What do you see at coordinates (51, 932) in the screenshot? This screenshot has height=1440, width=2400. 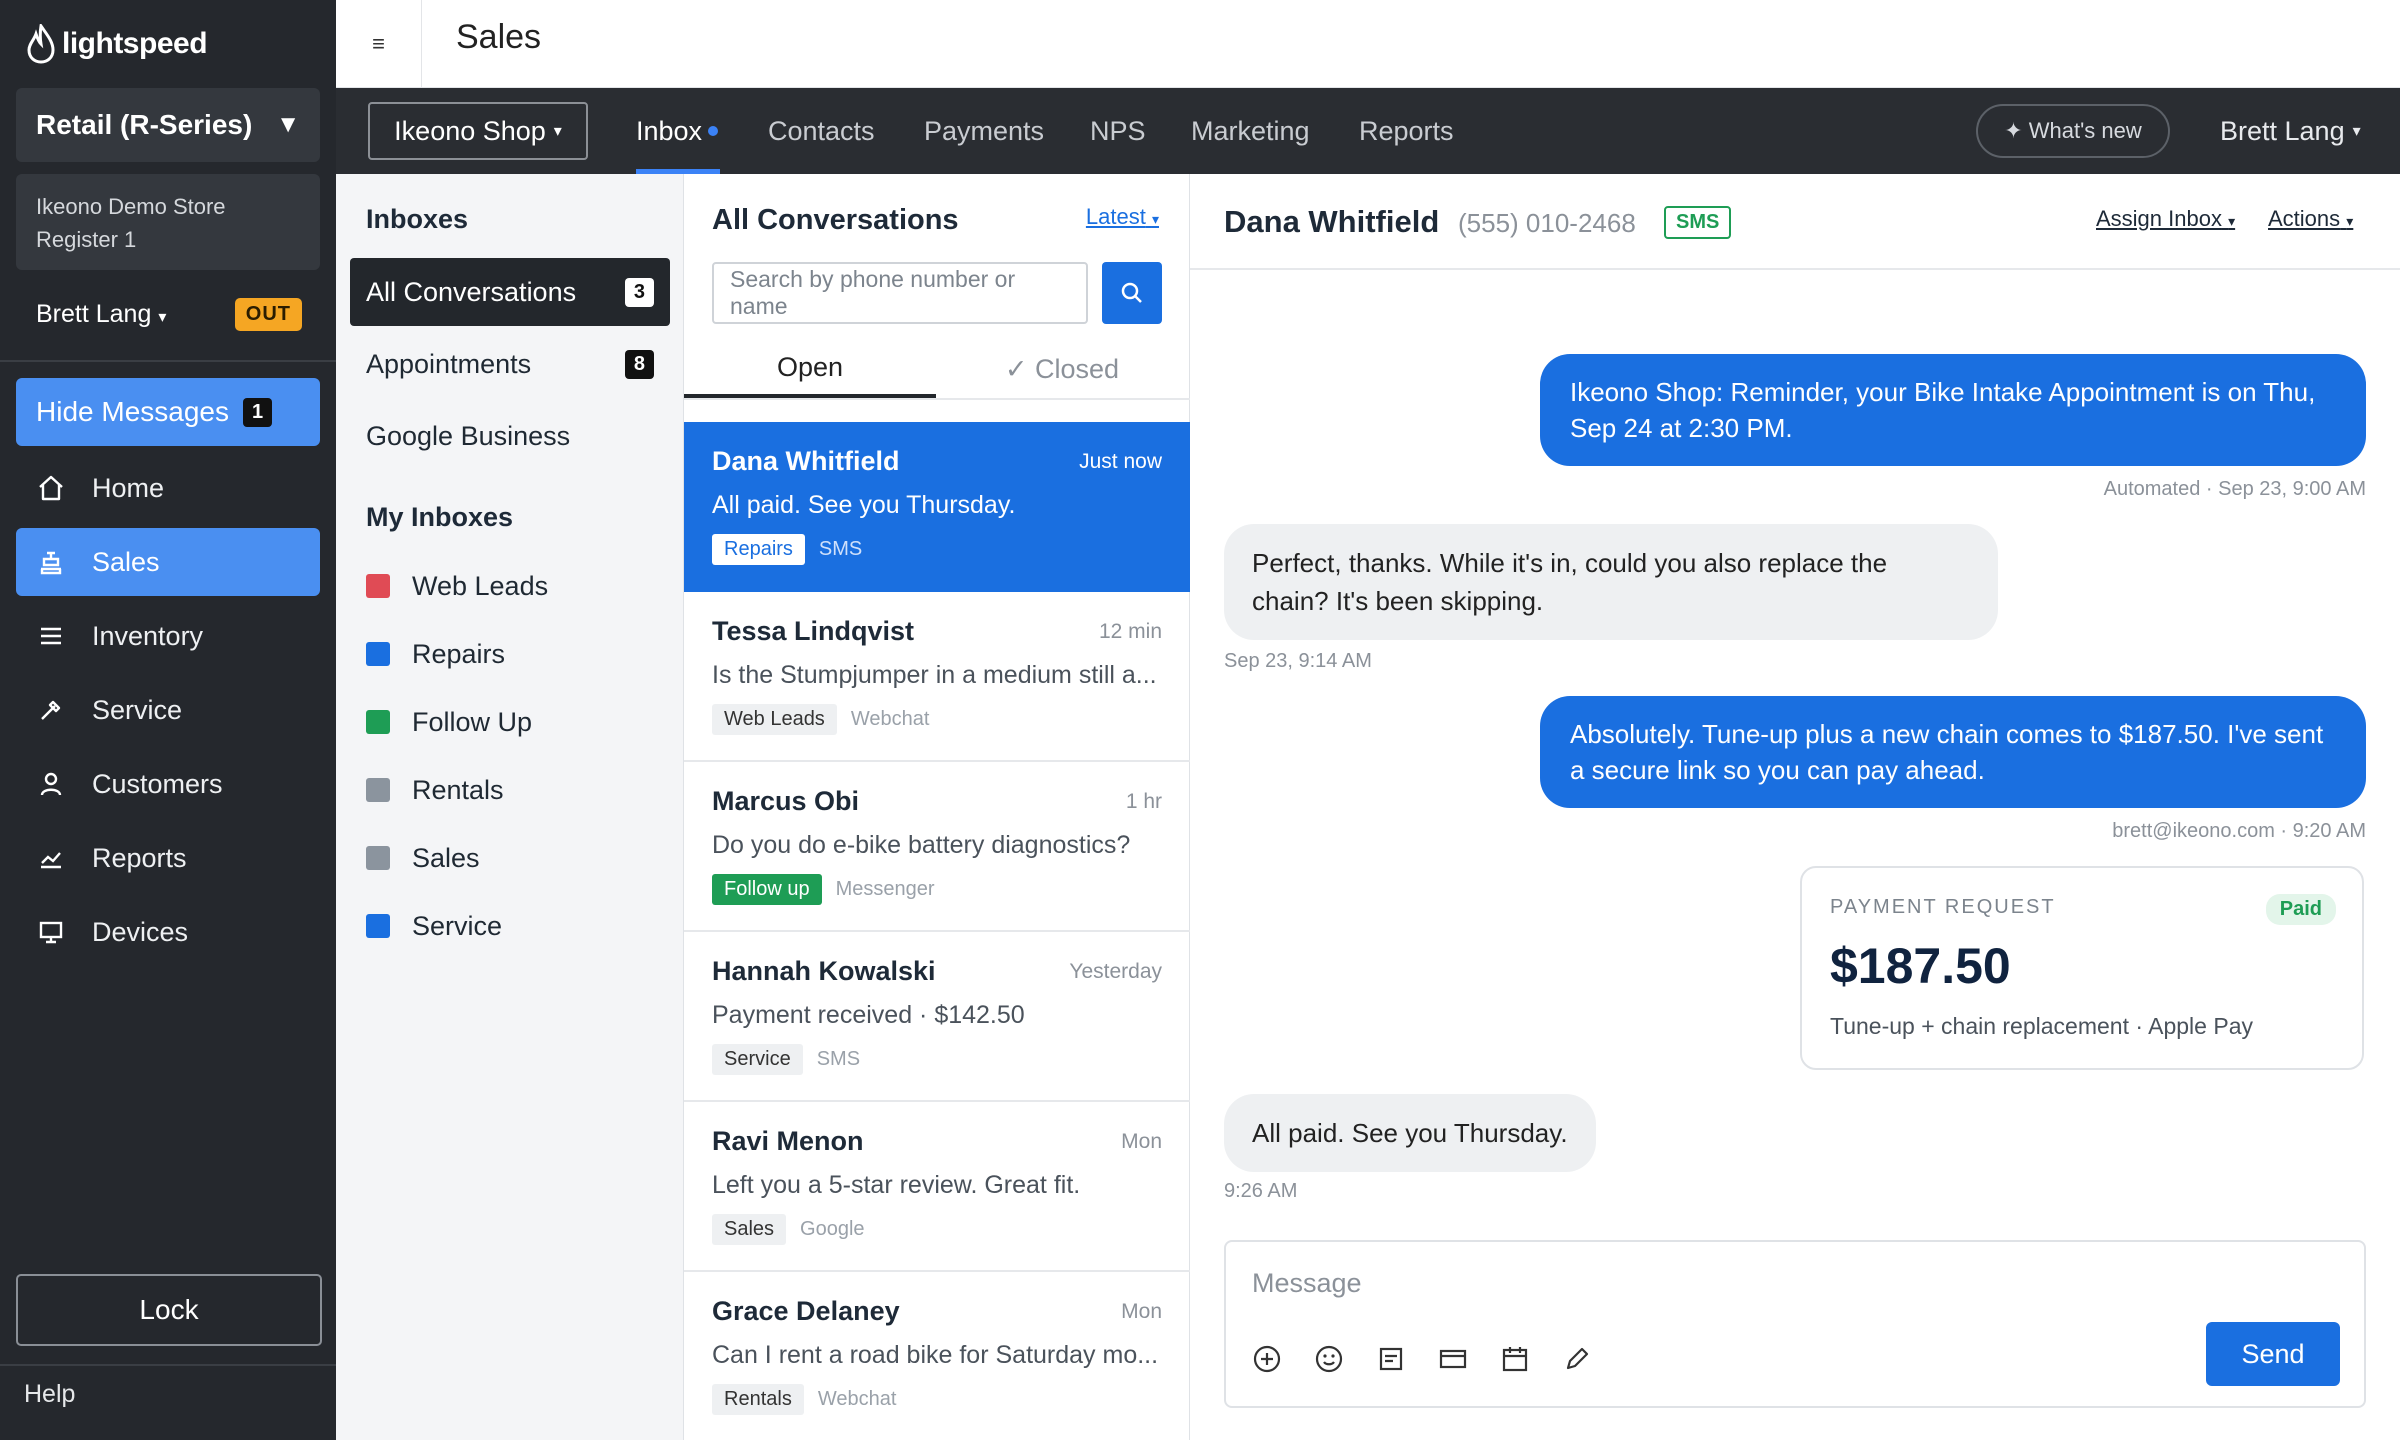 I see `monitor-icon` at bounding box center [51, 932].